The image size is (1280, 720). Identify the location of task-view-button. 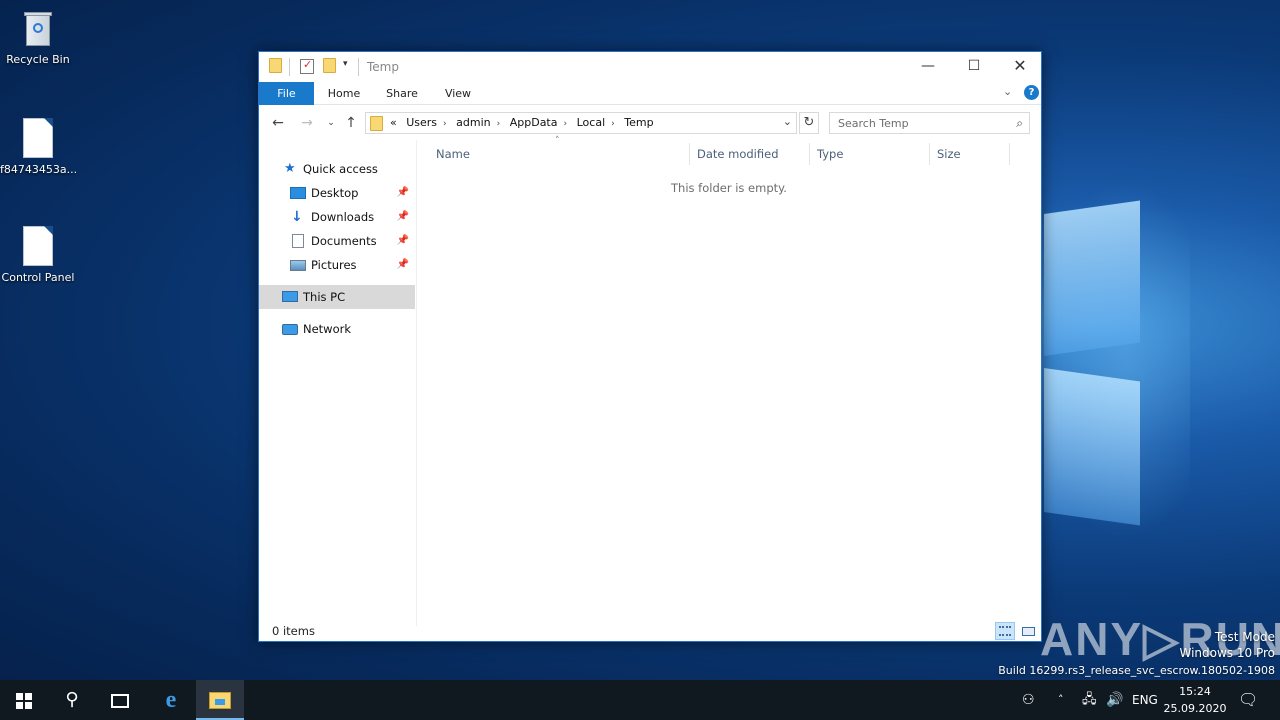
(120, 700).